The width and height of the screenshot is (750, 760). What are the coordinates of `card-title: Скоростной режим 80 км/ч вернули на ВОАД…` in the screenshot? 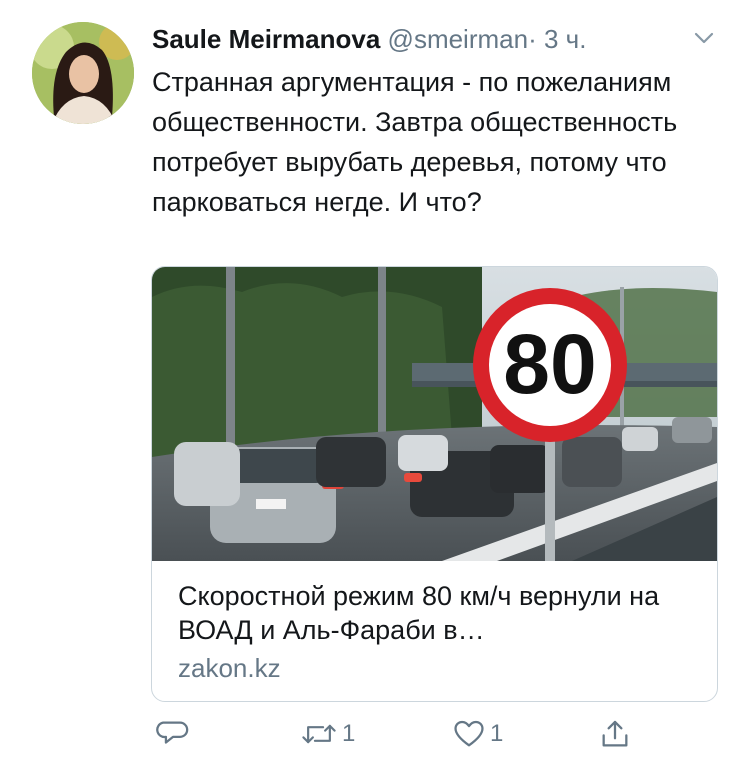 It's located at (438, 613).